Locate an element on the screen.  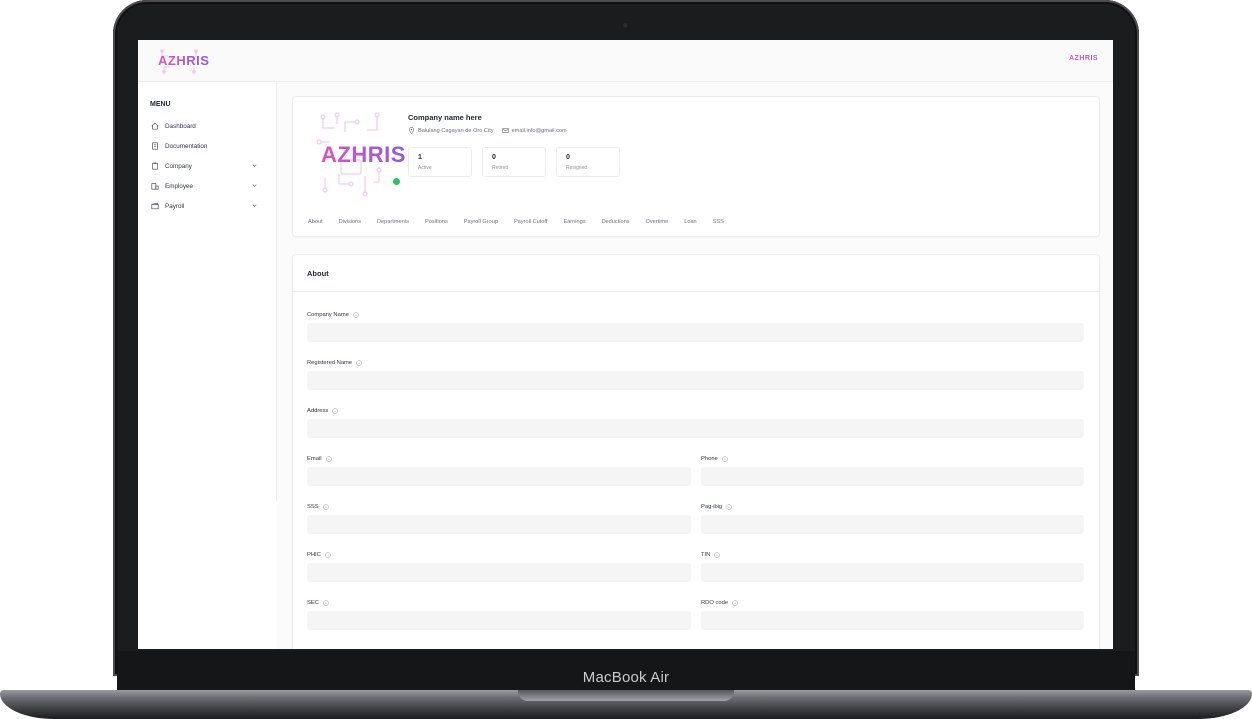
field-label-text: Company Name is located at coordinates (328, 315).